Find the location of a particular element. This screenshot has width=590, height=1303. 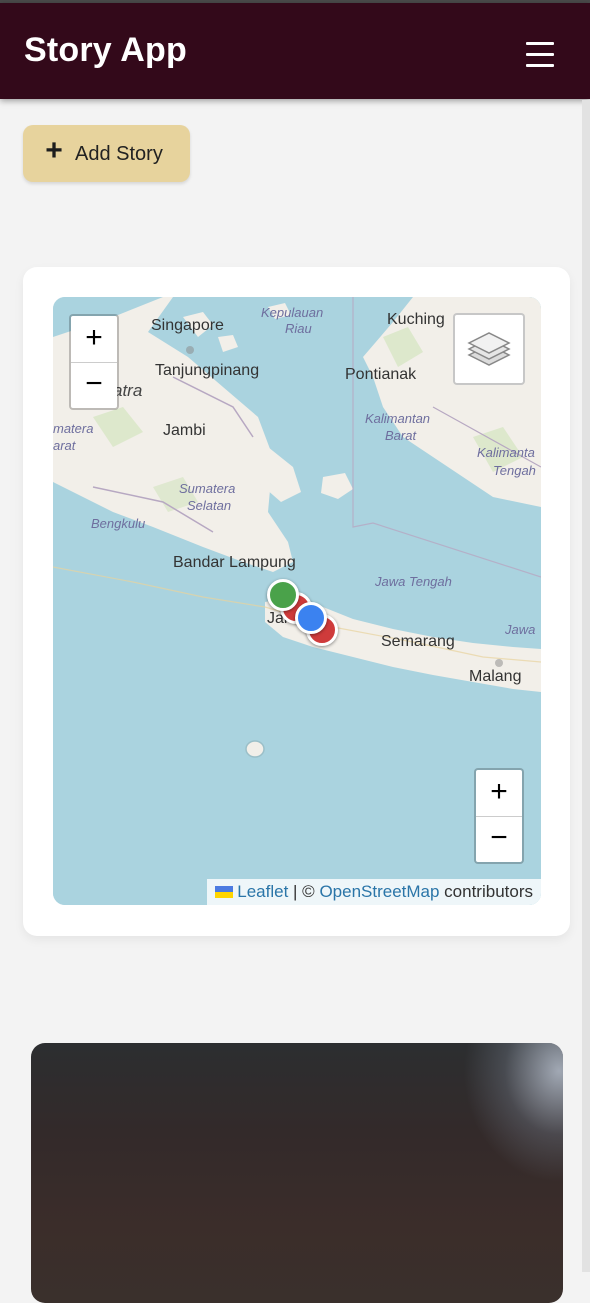

label-tanjungpinang: Tanjungpinang is located at coordinates (207, 370).